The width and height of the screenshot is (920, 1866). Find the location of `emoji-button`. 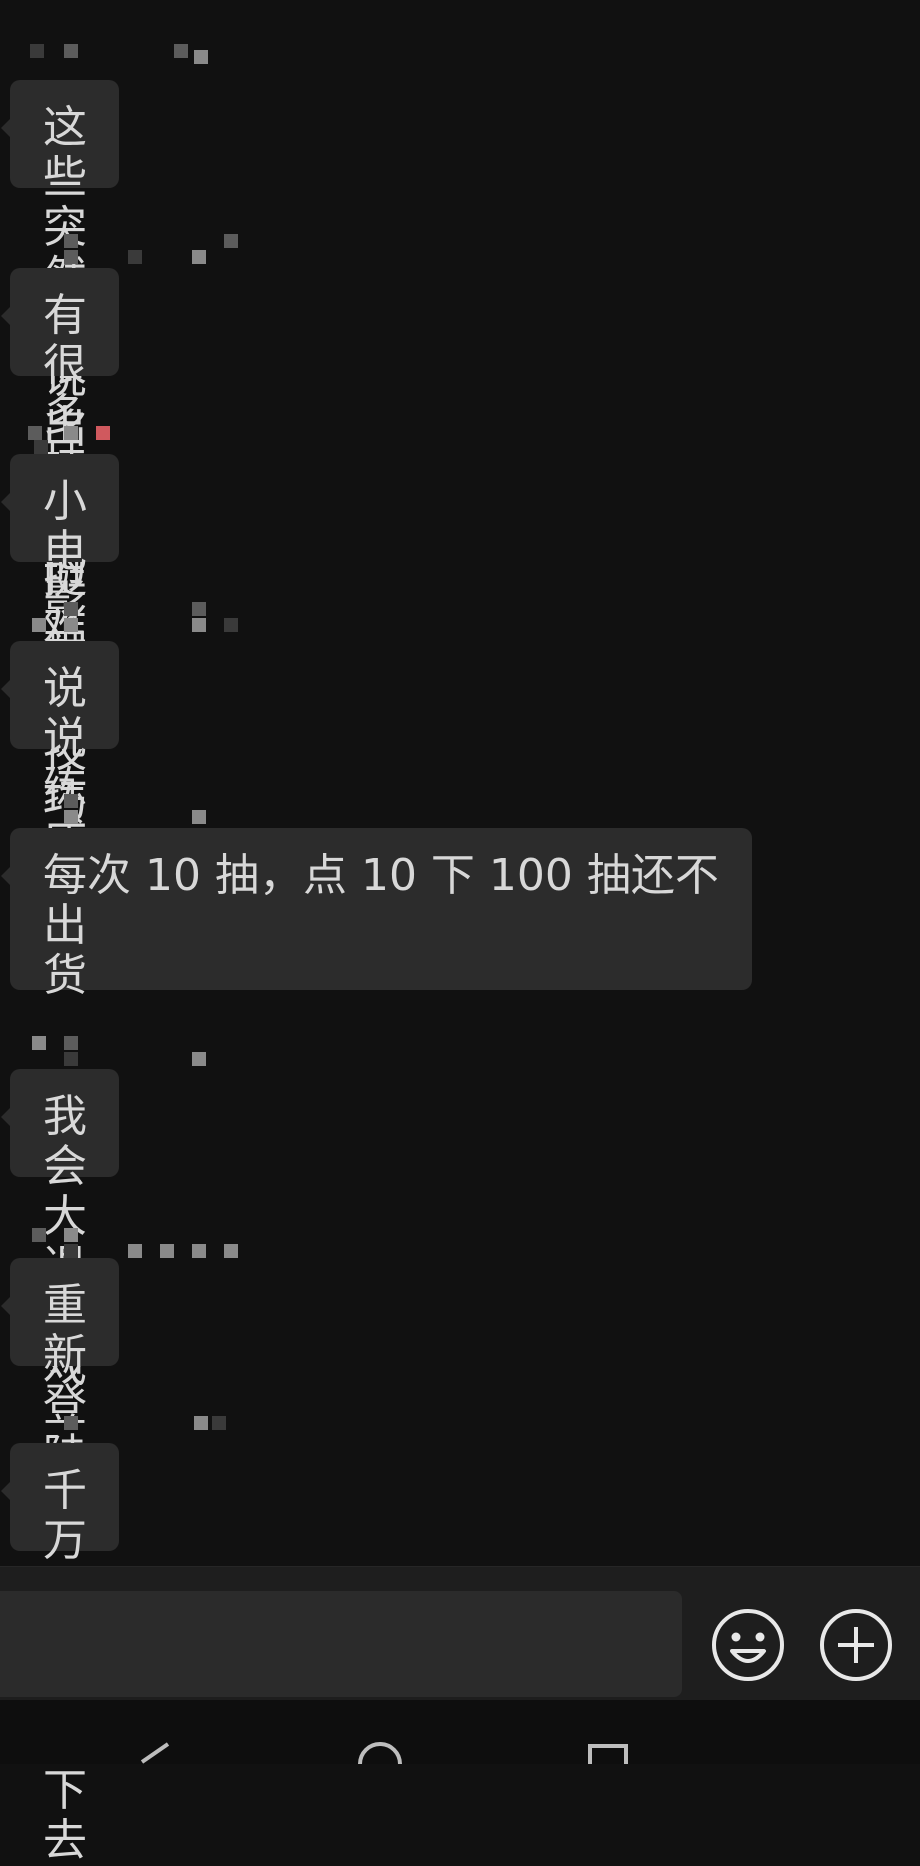

emoji-button is located at coordinates (748, 1645).